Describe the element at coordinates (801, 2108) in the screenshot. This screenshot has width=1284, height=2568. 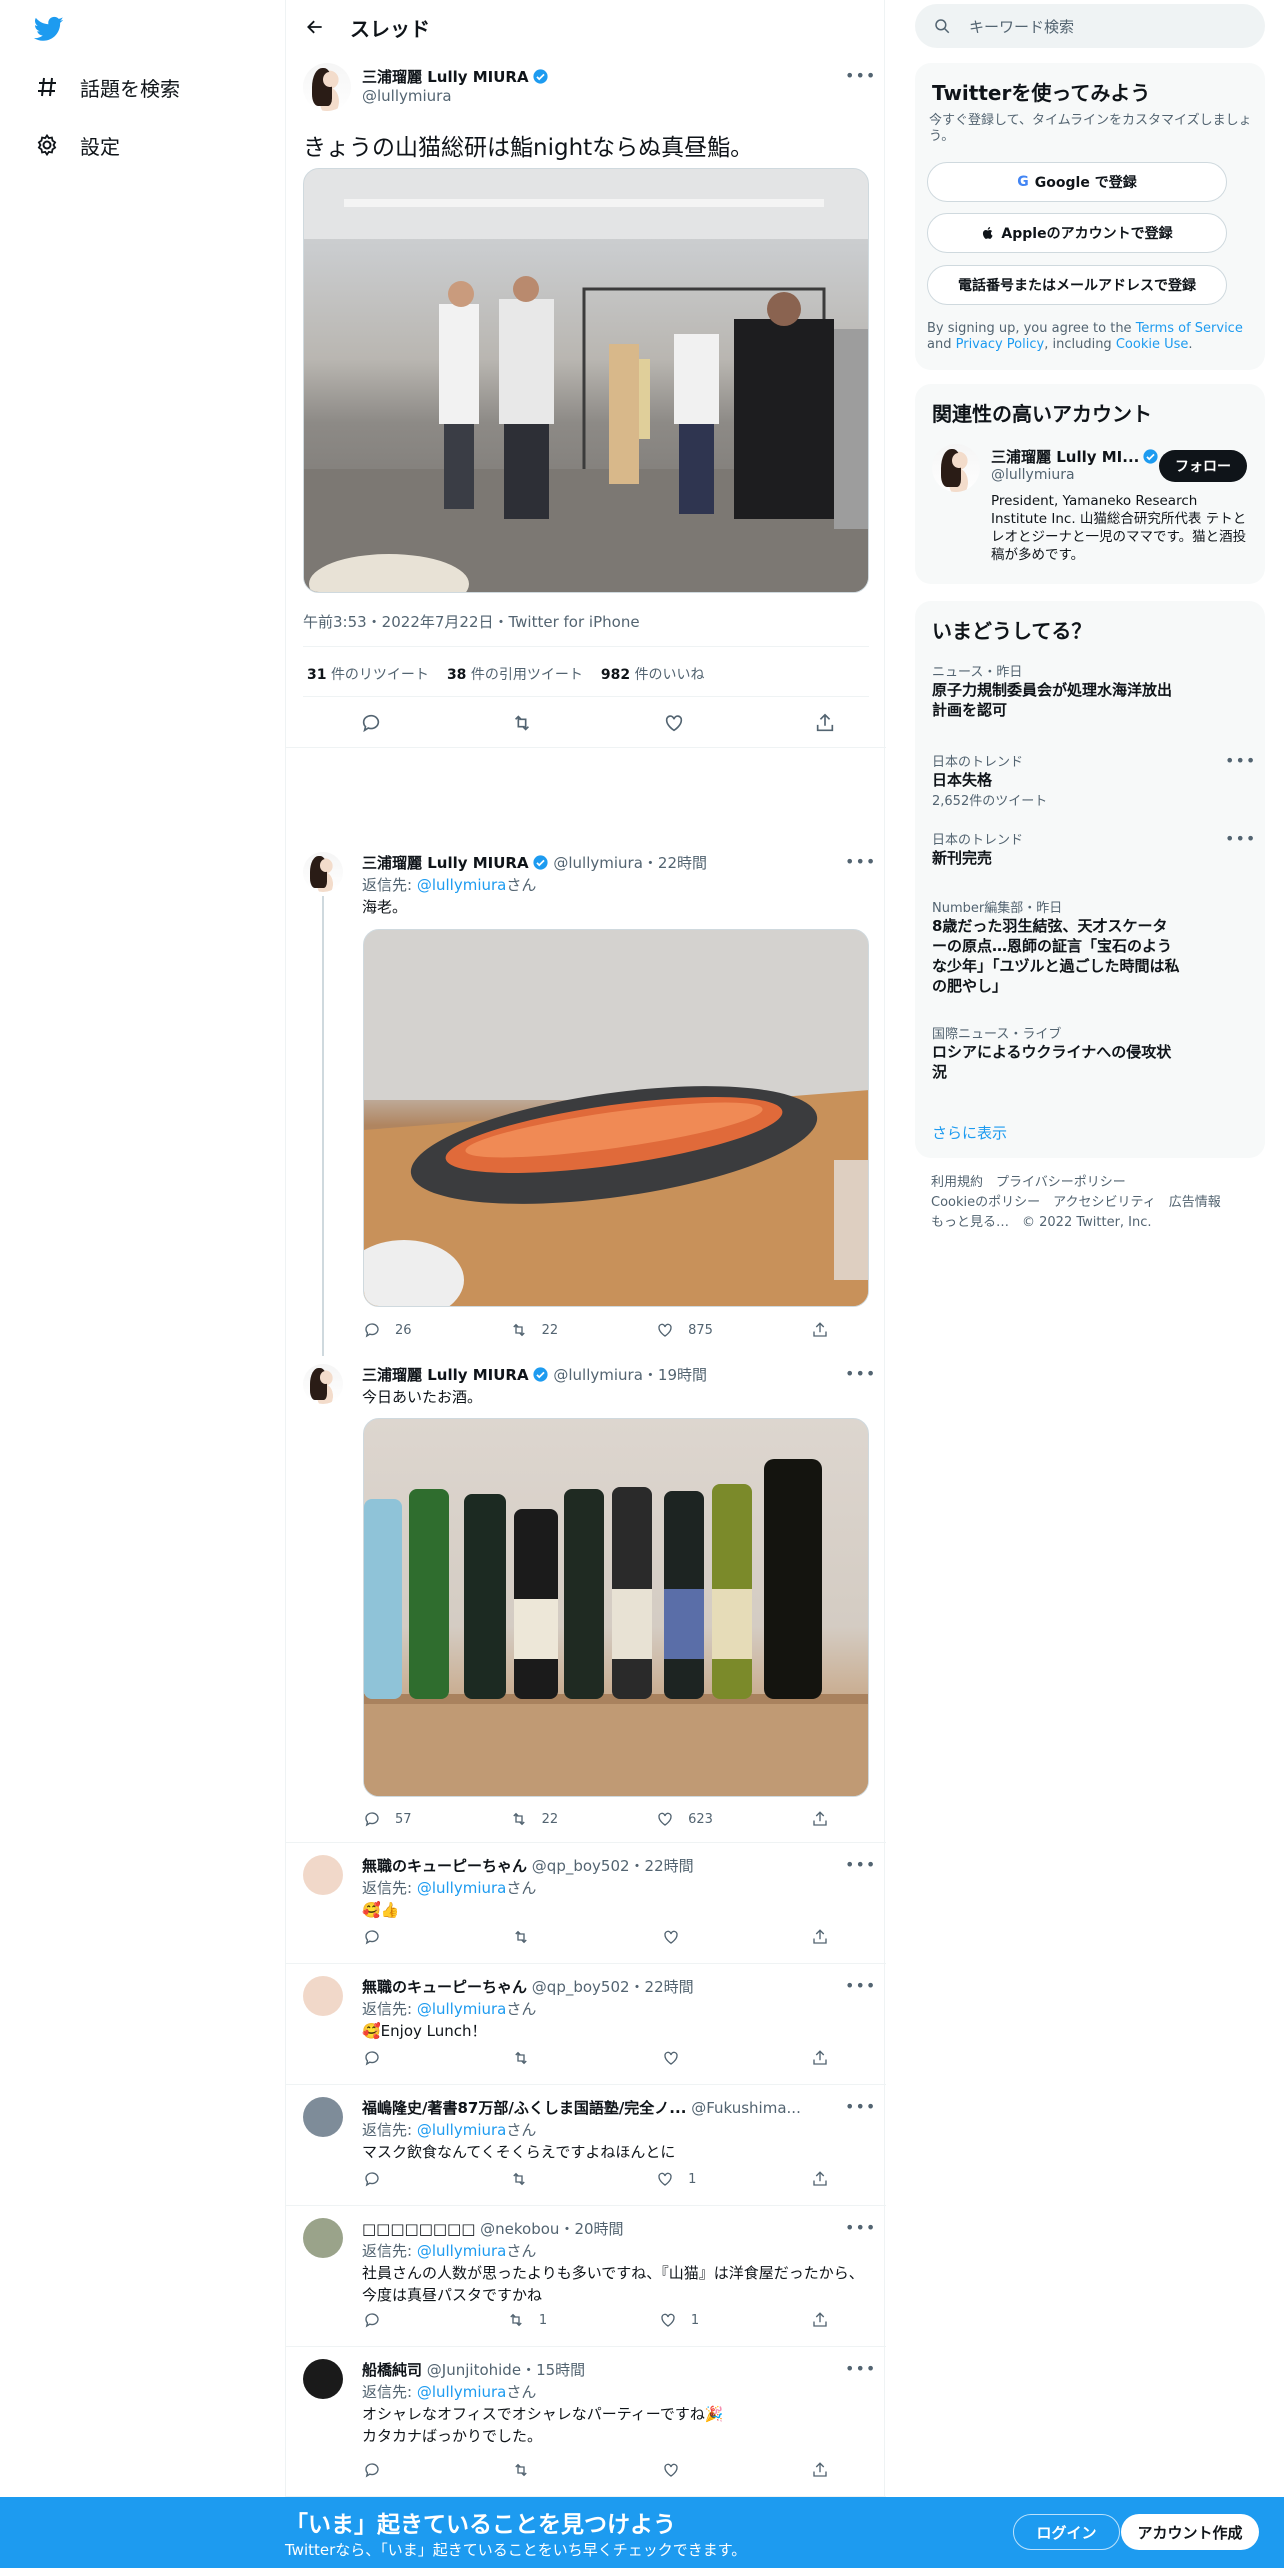
I see `tweet-time: ・21時間` at that location.